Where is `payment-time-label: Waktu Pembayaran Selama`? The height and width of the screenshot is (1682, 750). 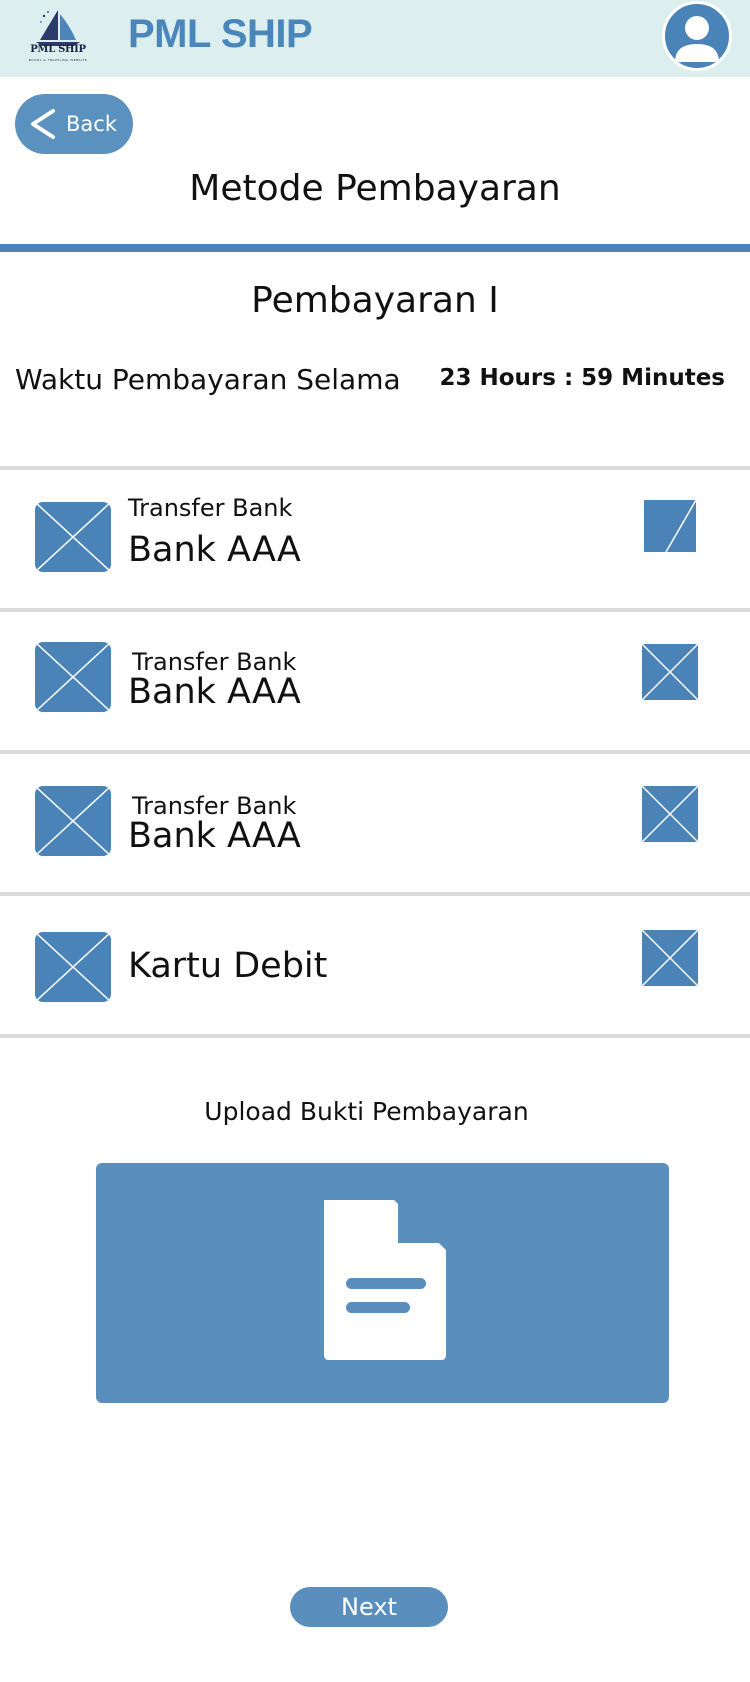 payment-time-label: Waktu Pembayaran Selama is located at coordinates (208, 379).